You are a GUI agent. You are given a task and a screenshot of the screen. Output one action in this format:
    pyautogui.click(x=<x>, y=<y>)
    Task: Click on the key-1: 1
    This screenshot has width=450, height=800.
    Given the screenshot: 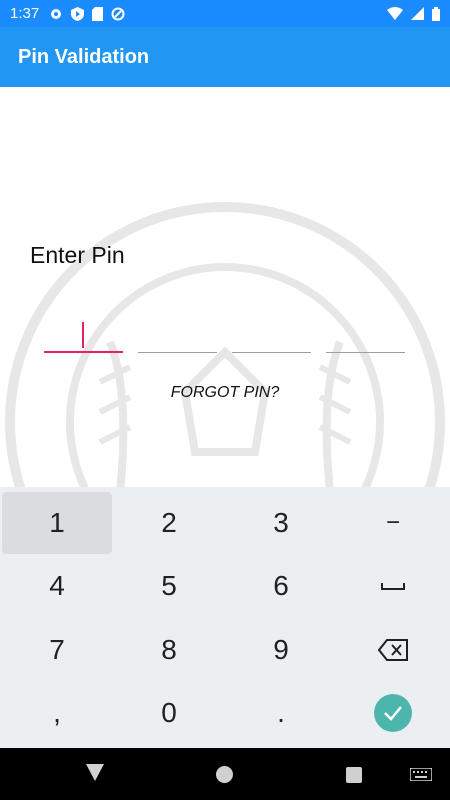 What is the action you would take?
    pyautogui.click(x=57, y=523)
    